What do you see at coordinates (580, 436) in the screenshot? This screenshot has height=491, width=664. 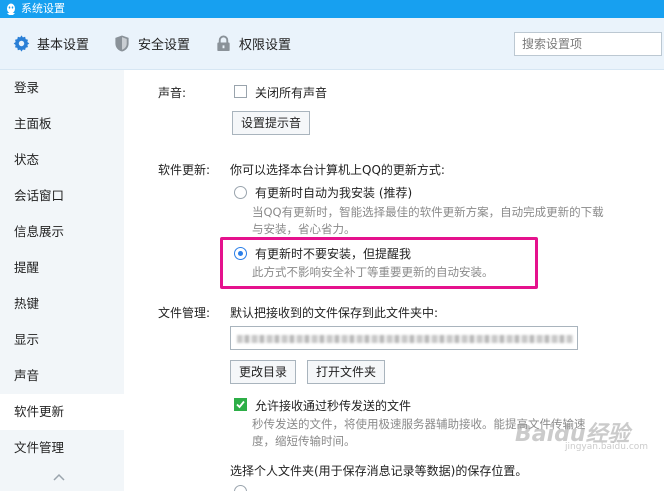 I see `baidu-watermark: Baidu经验 jingyan.baidu.com` at bounding box center [580, 436].